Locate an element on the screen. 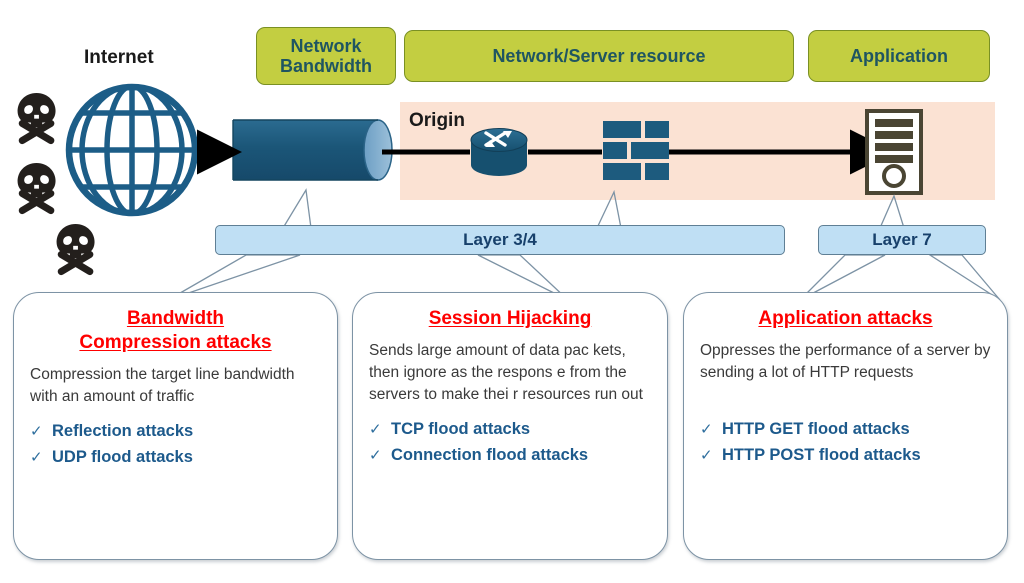  list-item: ✓ UDP flood attacks is located at coordinates (175, 457).